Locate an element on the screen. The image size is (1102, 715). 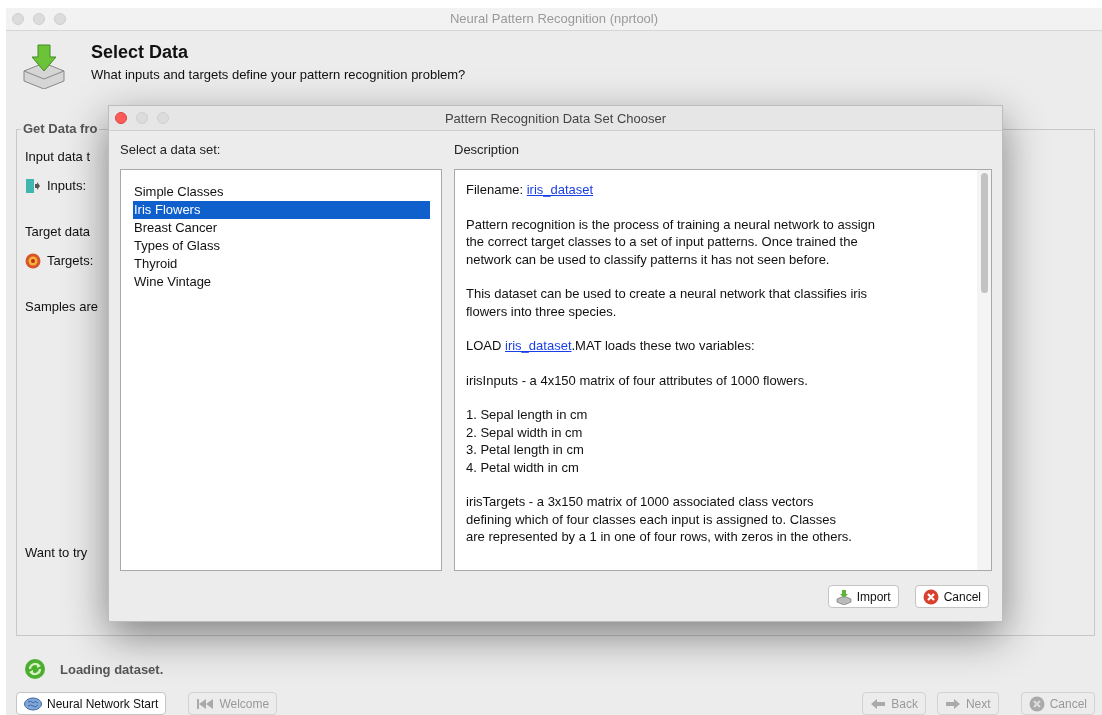
field-label: Targets: is located at coordinates (70, 261).